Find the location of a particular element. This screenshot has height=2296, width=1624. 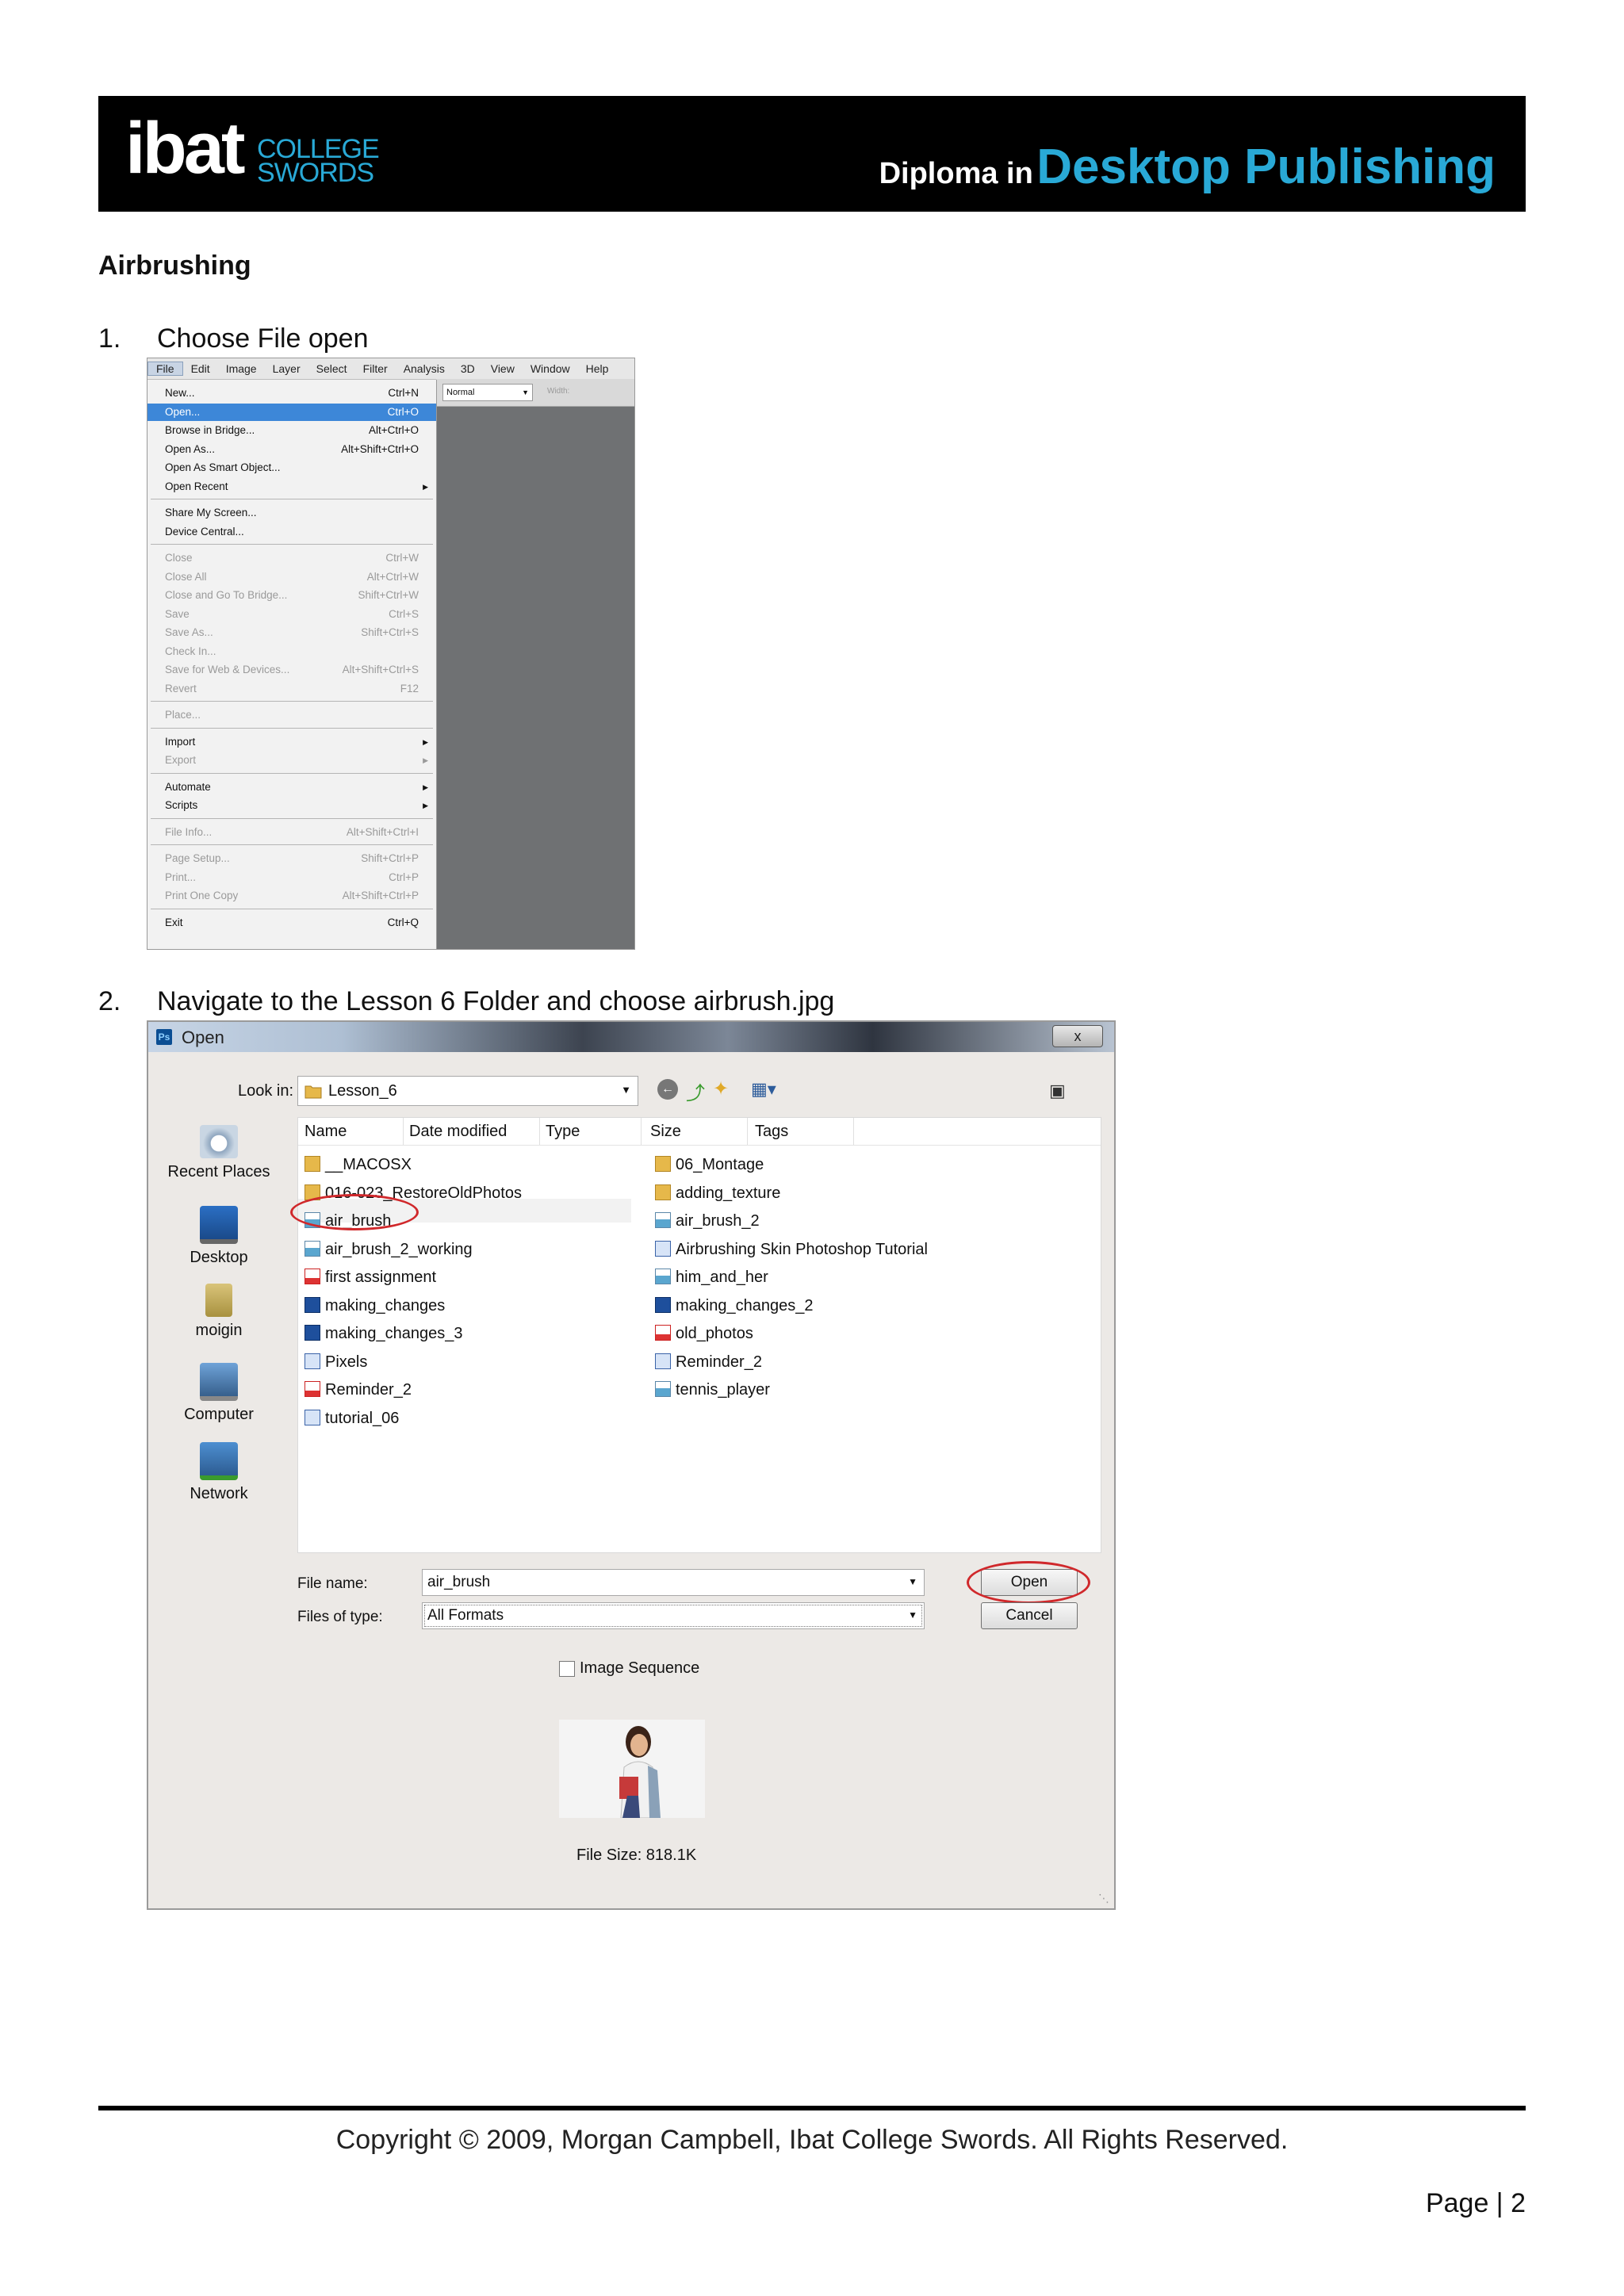

step-text: Choose File open is located at coordinates (263, 338).